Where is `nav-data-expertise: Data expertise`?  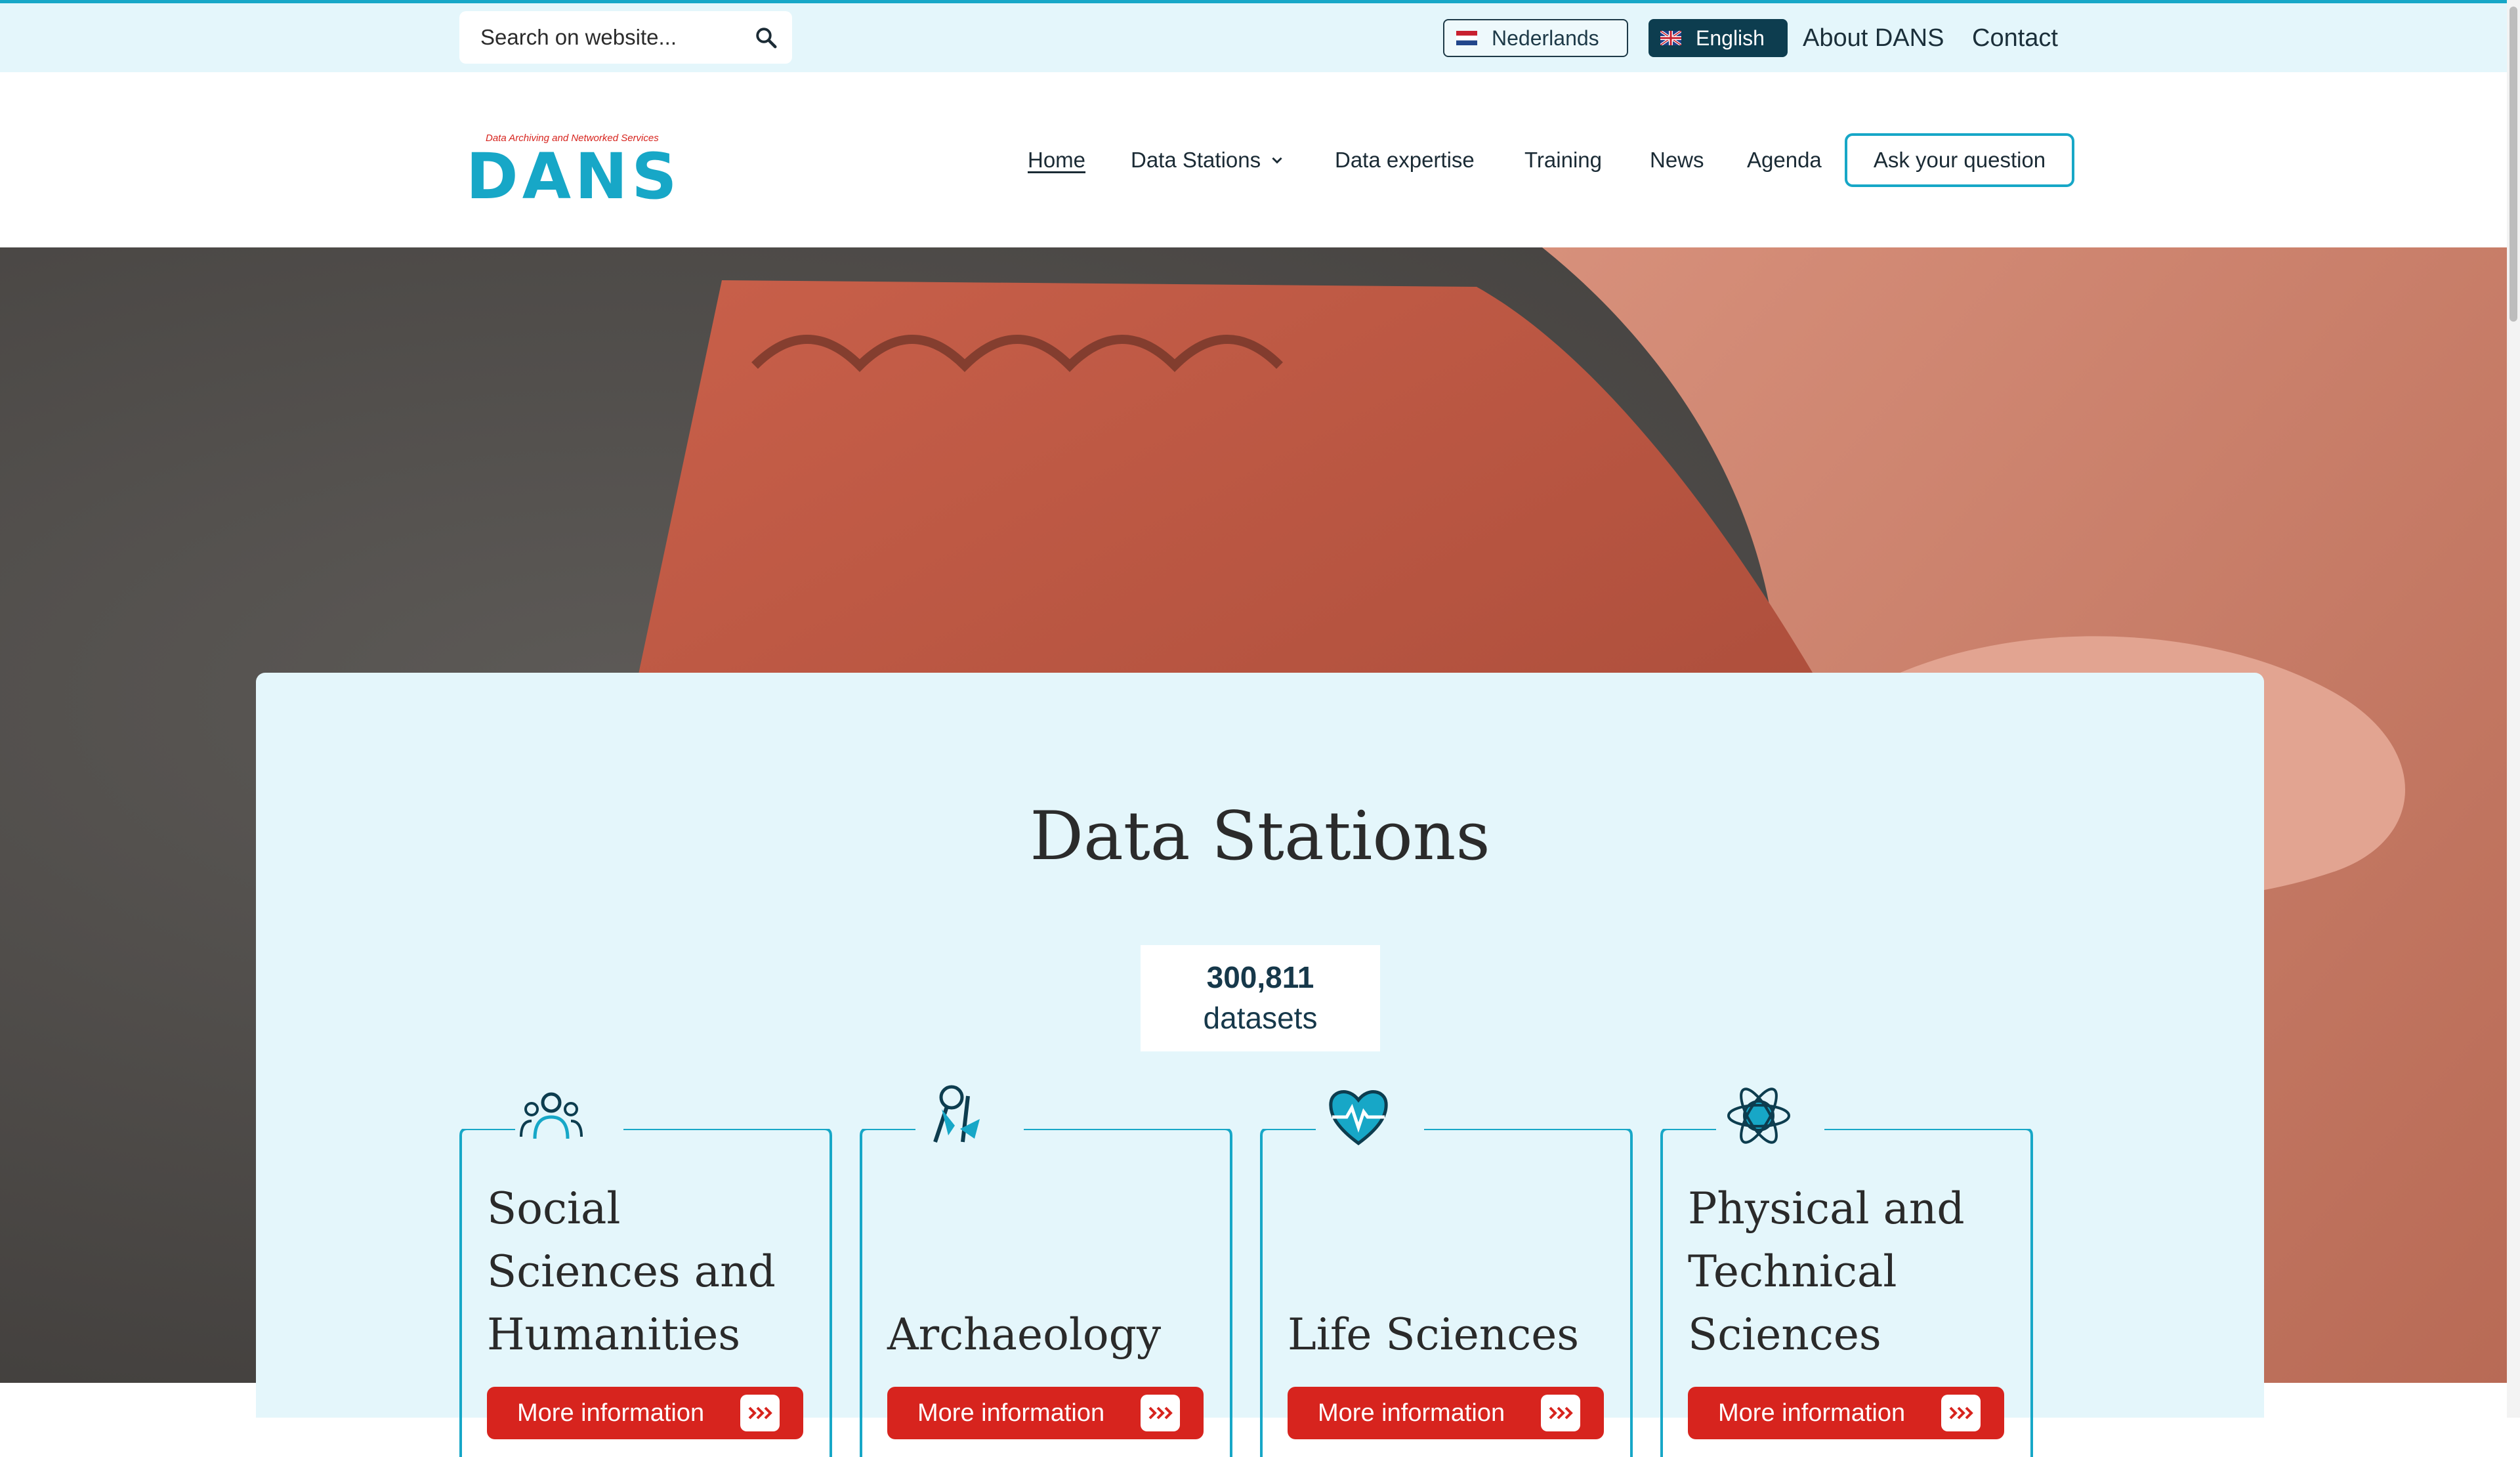 nav-data-expertise: Data expertise is located at coordinates (1405, 160).